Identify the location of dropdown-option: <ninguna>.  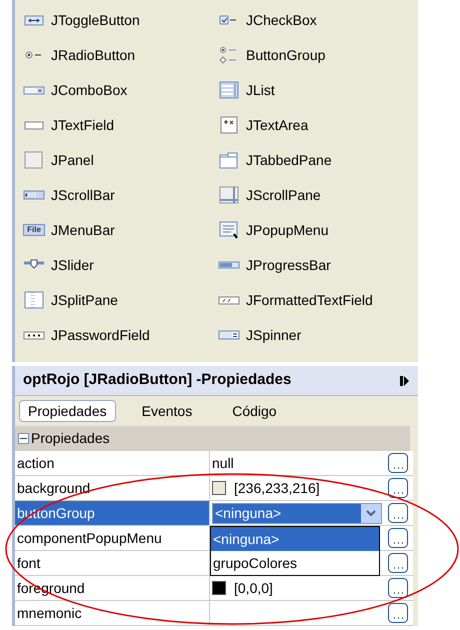
(295, 539).